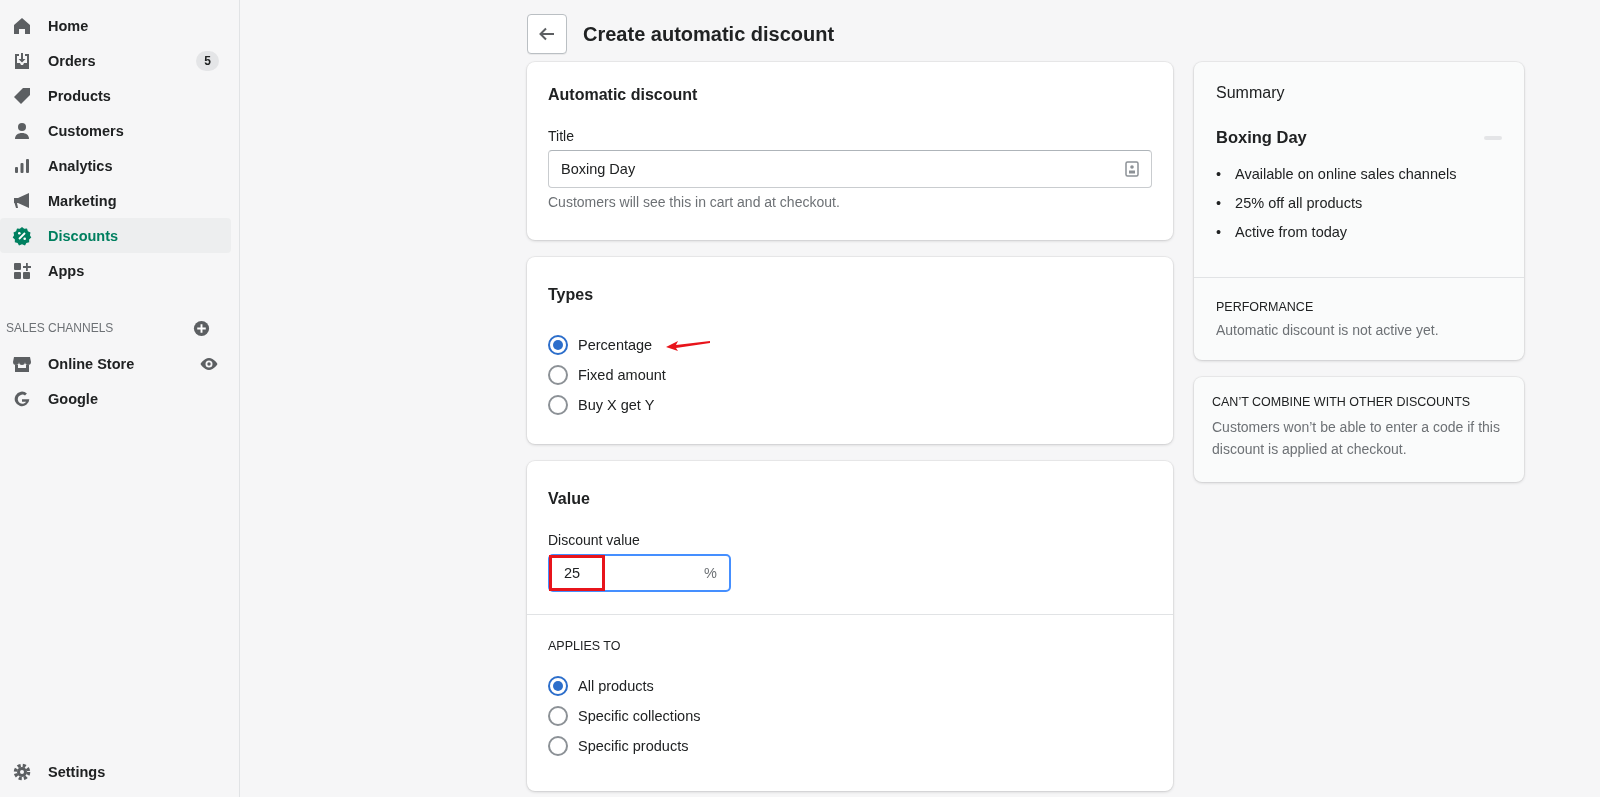 This screenshot has width=1600, height=797. I want to click on percent-badge-icon, so click(22, 235).